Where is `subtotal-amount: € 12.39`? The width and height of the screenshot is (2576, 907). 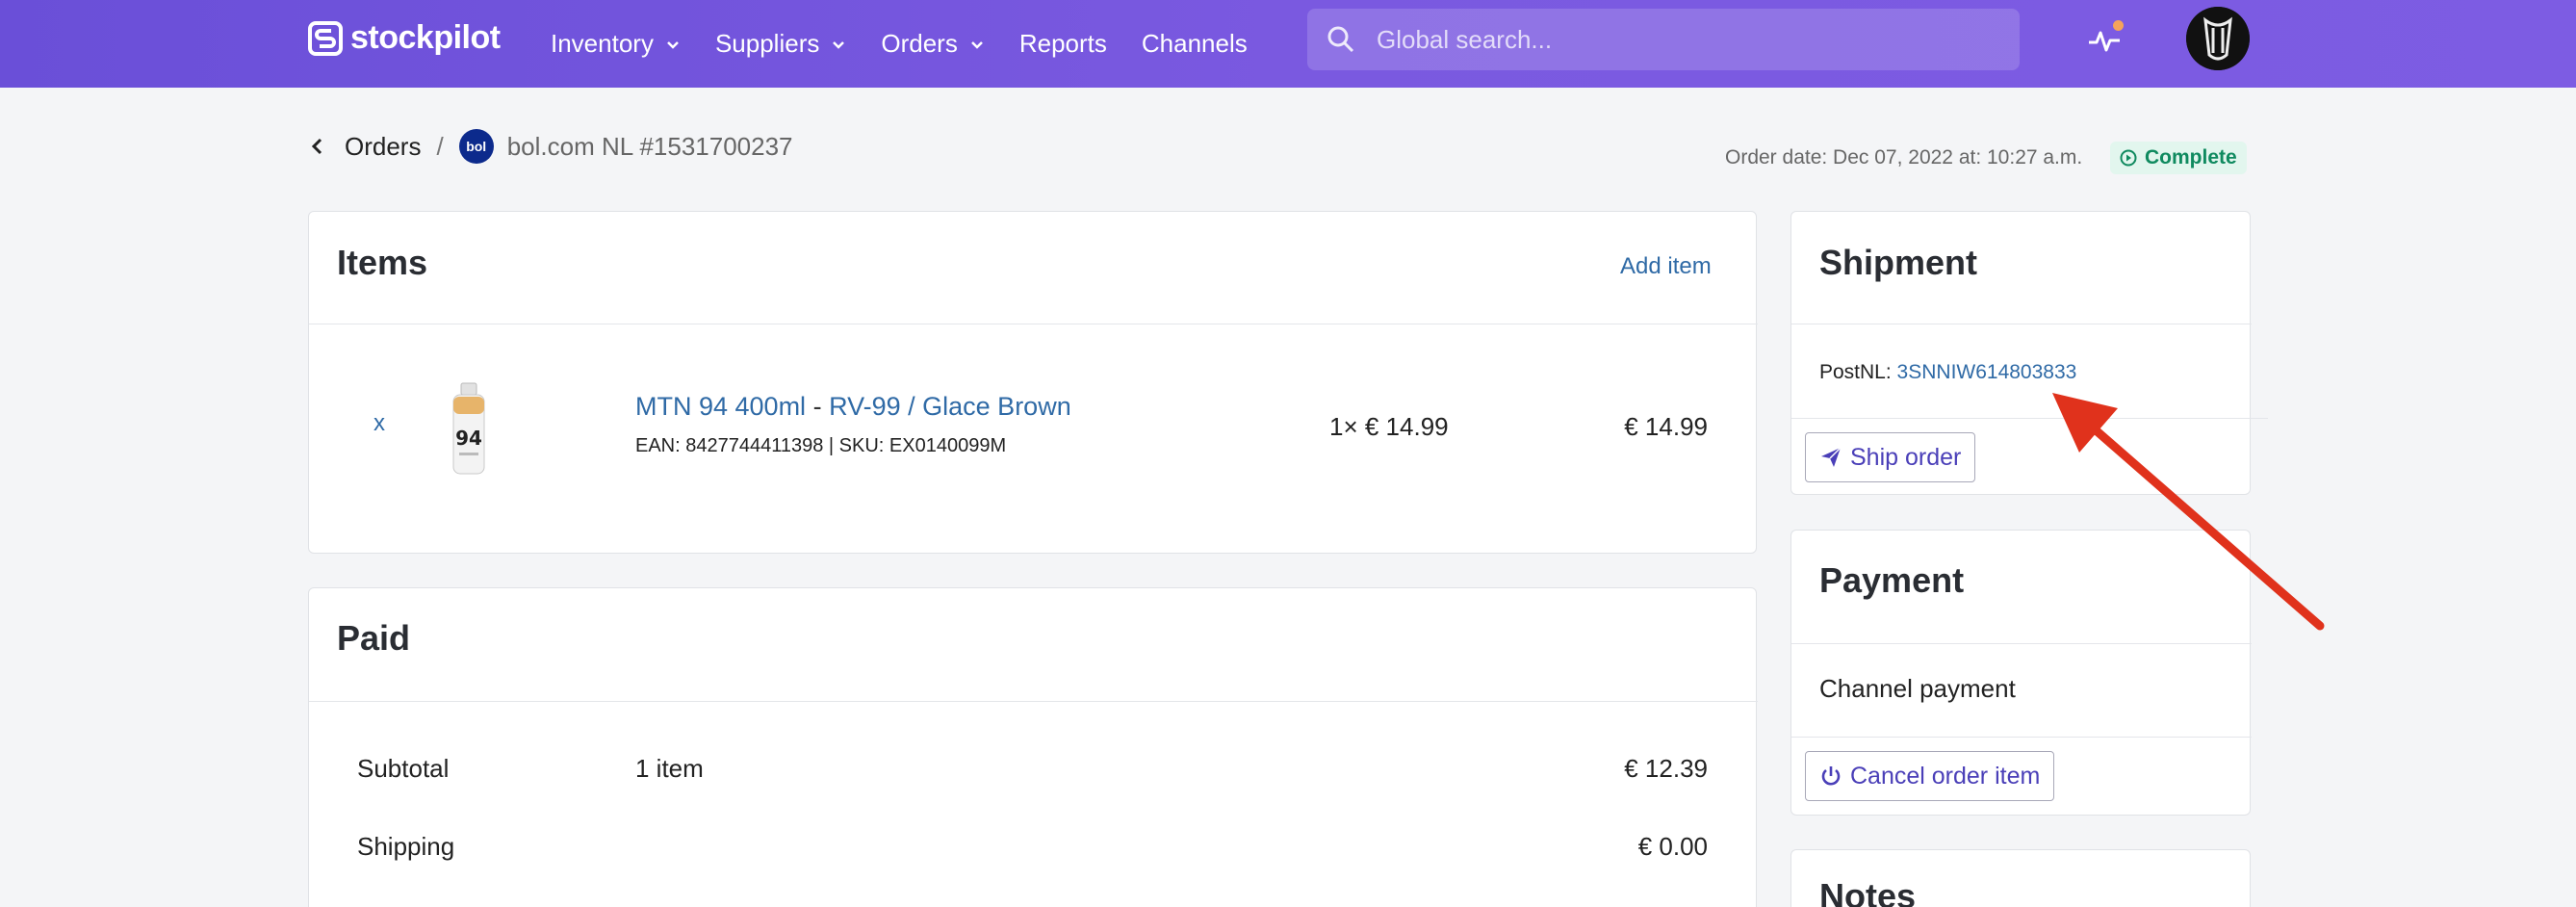 subtotal-amount: € 12.39 is located at coordinates (1666, 768).